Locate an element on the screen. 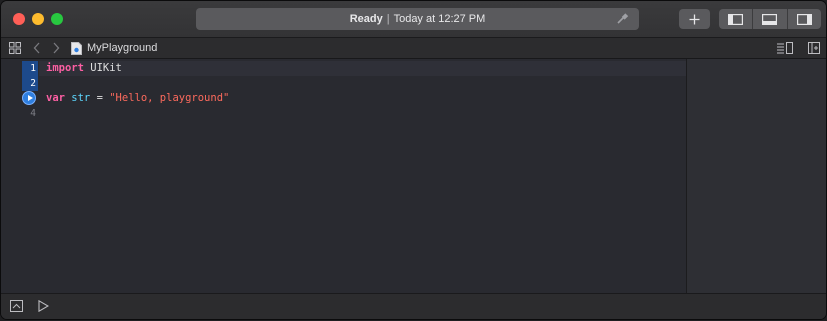 This screenshot has height=321, width=827. line-number: 4 is located at coordinates (33, 113).